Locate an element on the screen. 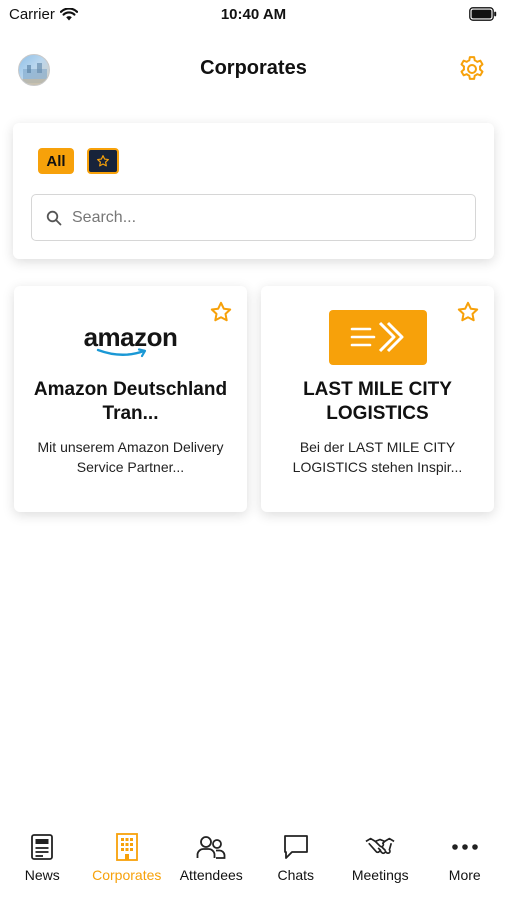  corporate-logo is located at coordinates (377, 337).